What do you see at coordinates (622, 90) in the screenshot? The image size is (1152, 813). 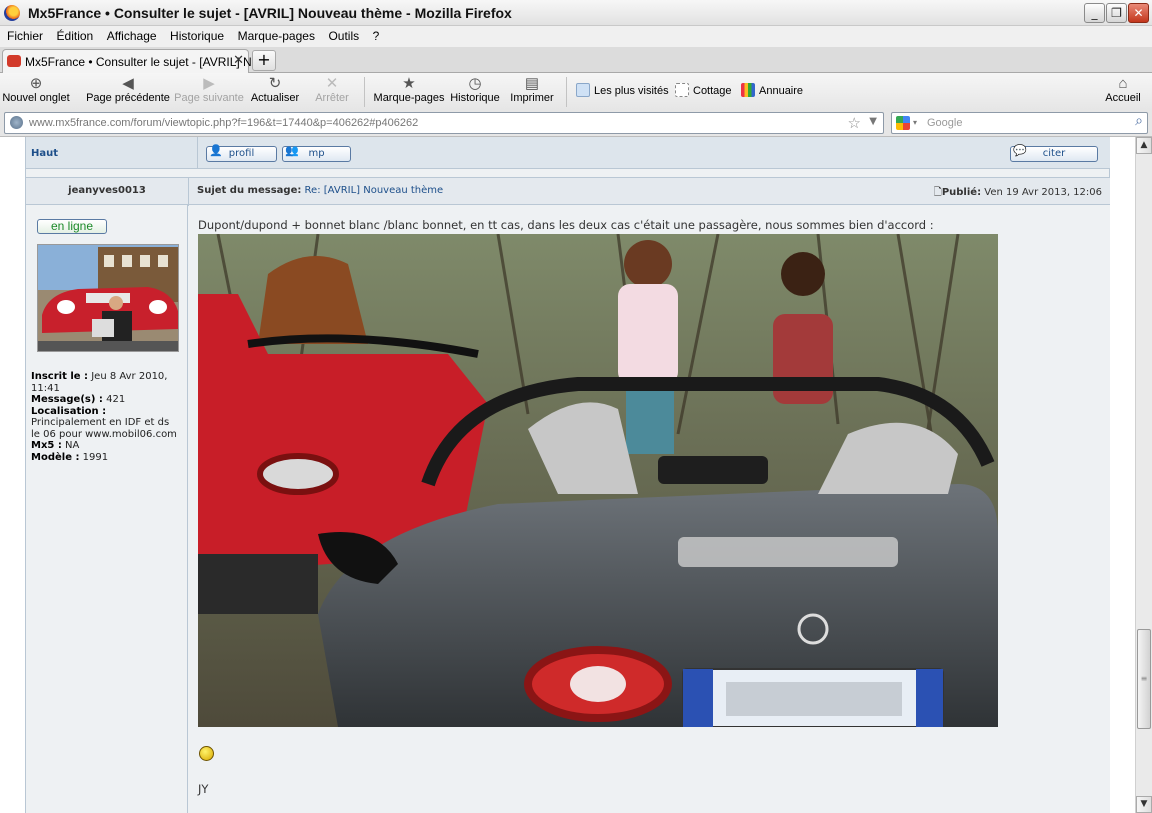 I see `bookmark-most-visited: Les plus visités` at bounding box center [622, 90].